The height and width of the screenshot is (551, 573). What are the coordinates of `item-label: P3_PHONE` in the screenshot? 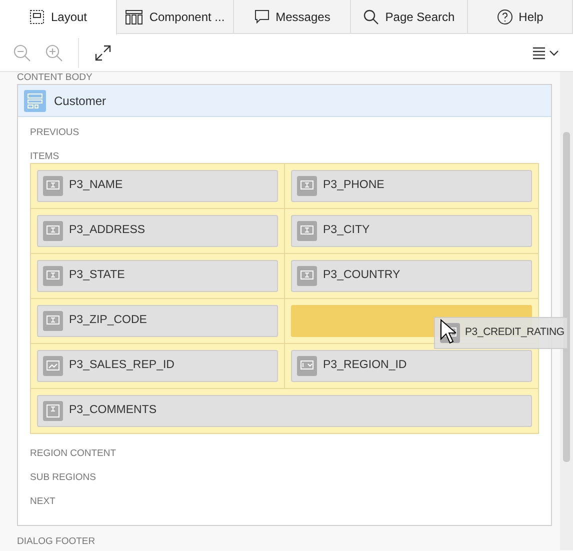 It's located at (353, 186).